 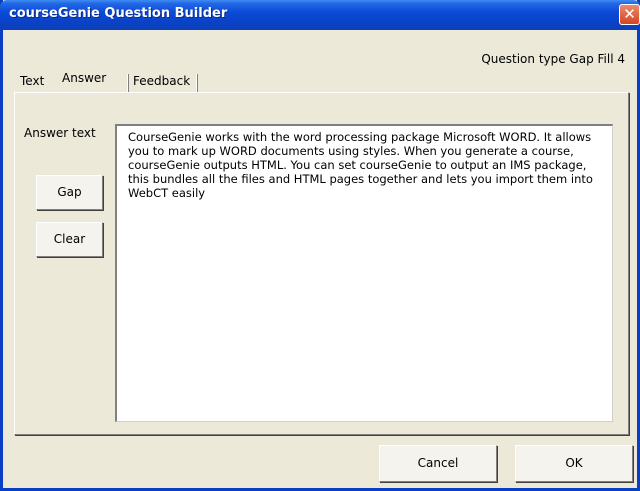 I want to click on cancel-button: Cancel, so click(x=438, y=463).